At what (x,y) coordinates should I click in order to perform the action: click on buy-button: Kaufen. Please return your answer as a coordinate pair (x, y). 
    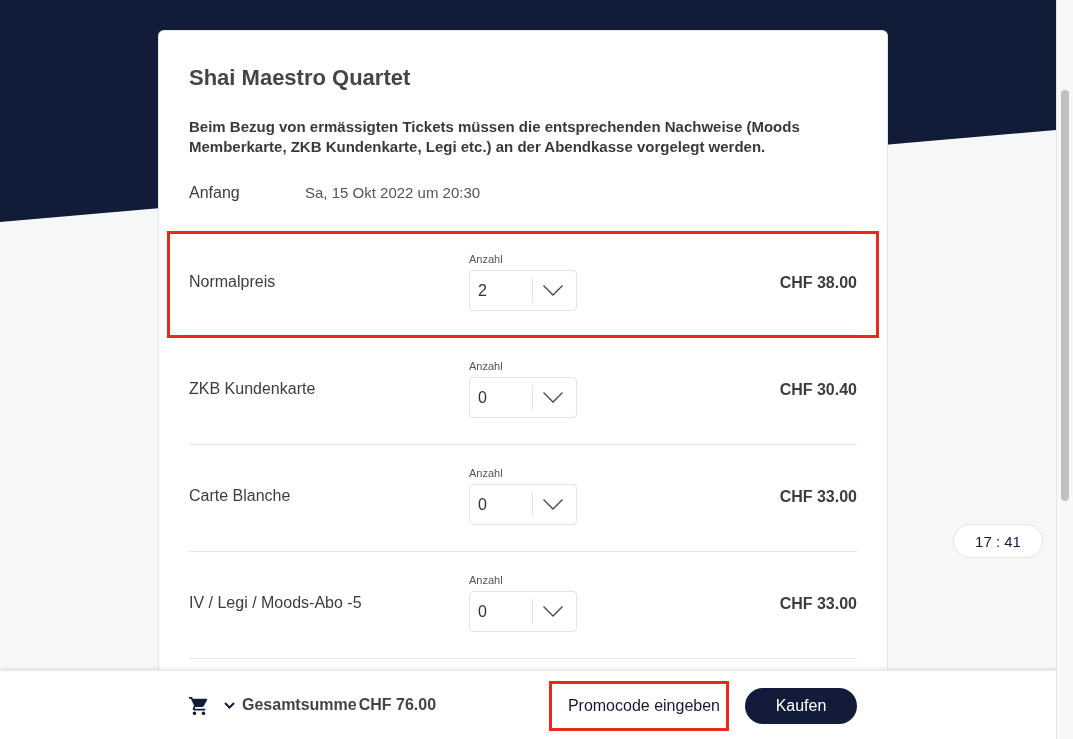
    Looking at the image, I should click on (801, 705).